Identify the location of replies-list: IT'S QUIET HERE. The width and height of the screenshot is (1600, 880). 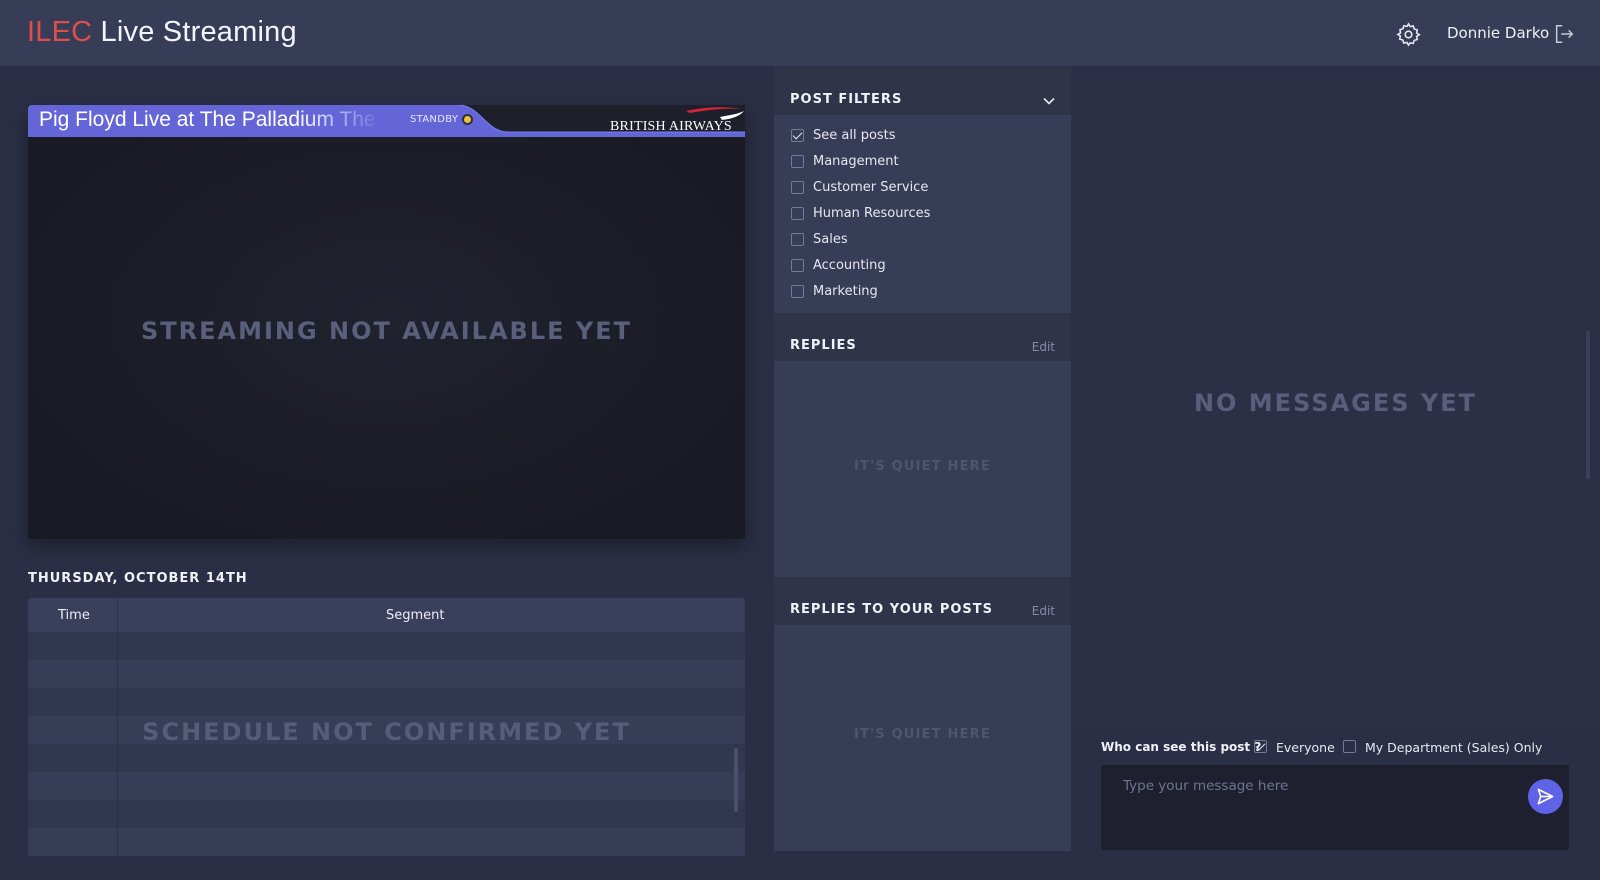
(922, 469).